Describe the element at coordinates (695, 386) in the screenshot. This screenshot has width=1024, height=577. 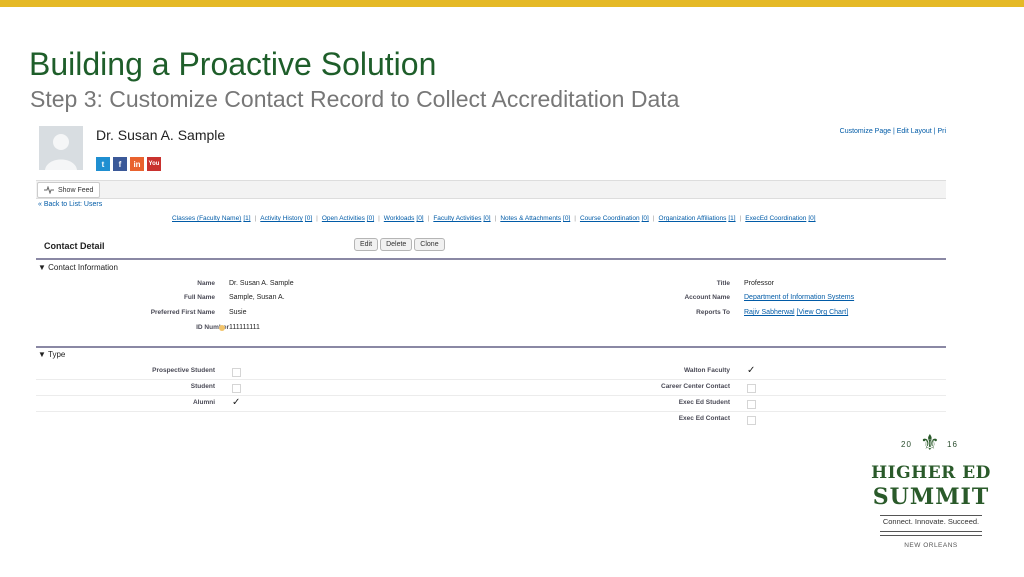
I see `field-label-career-center-contact: Career Center Contact` at that location.